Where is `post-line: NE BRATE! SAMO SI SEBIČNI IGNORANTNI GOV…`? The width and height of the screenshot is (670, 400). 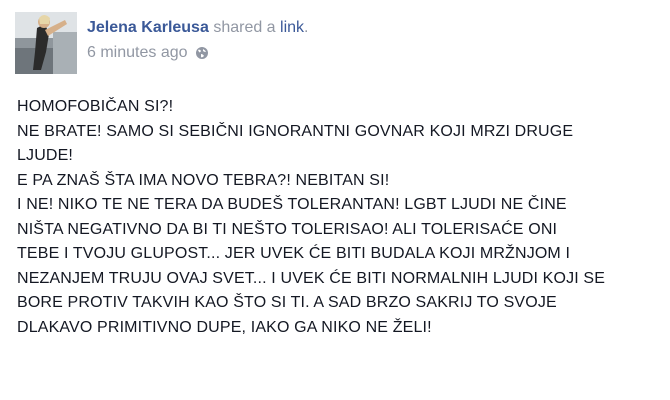 post-line: NE BRATE! SAMO SI SEBIČNI IGNORANTNI GOV… is located at coordinates (295, 131).